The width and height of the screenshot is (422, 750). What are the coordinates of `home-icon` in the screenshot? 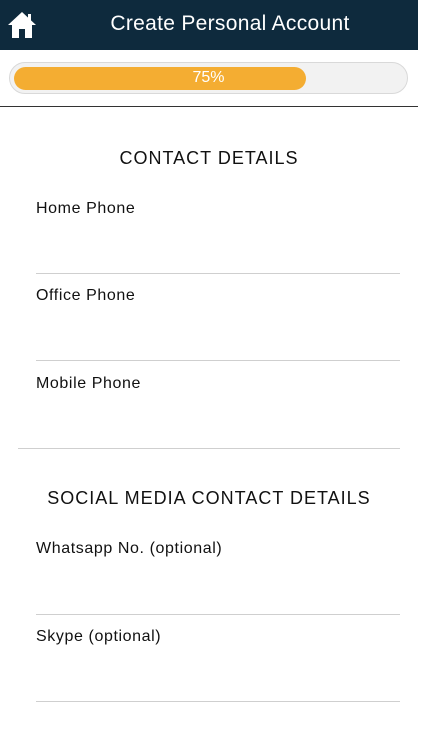 It's located at (22, 25).